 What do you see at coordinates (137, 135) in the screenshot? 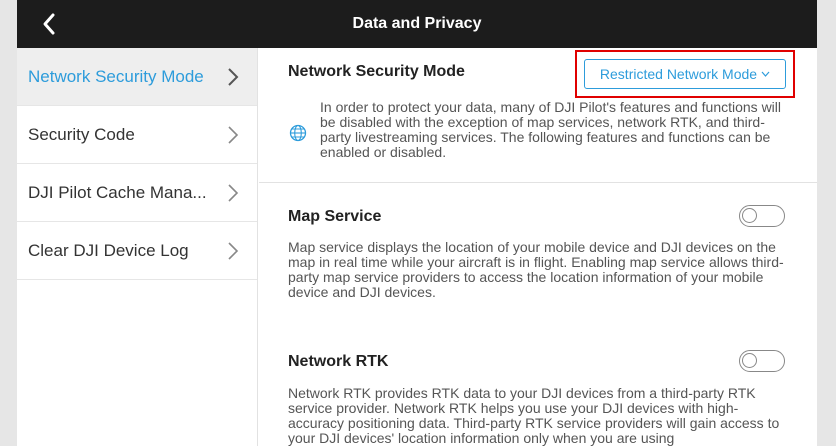
I see `sidebar-item-security-code: Security Code` at bounding box center [137, 135].